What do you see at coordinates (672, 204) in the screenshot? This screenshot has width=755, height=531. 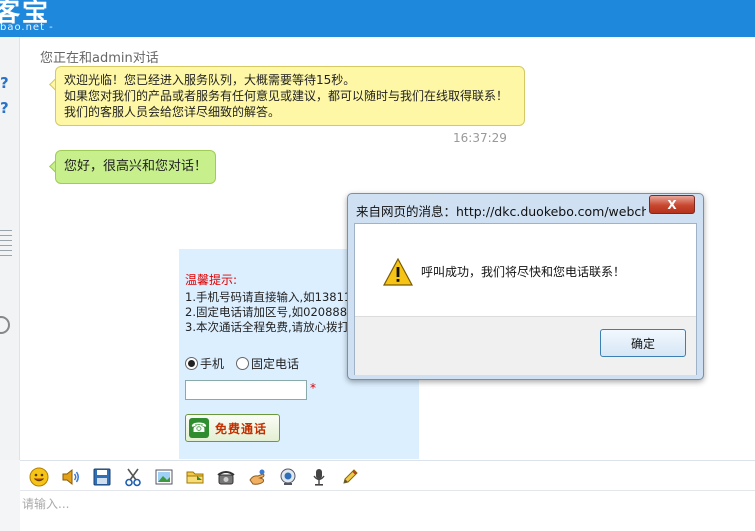 I see `close-button: X` at bounding box center [672, 204].